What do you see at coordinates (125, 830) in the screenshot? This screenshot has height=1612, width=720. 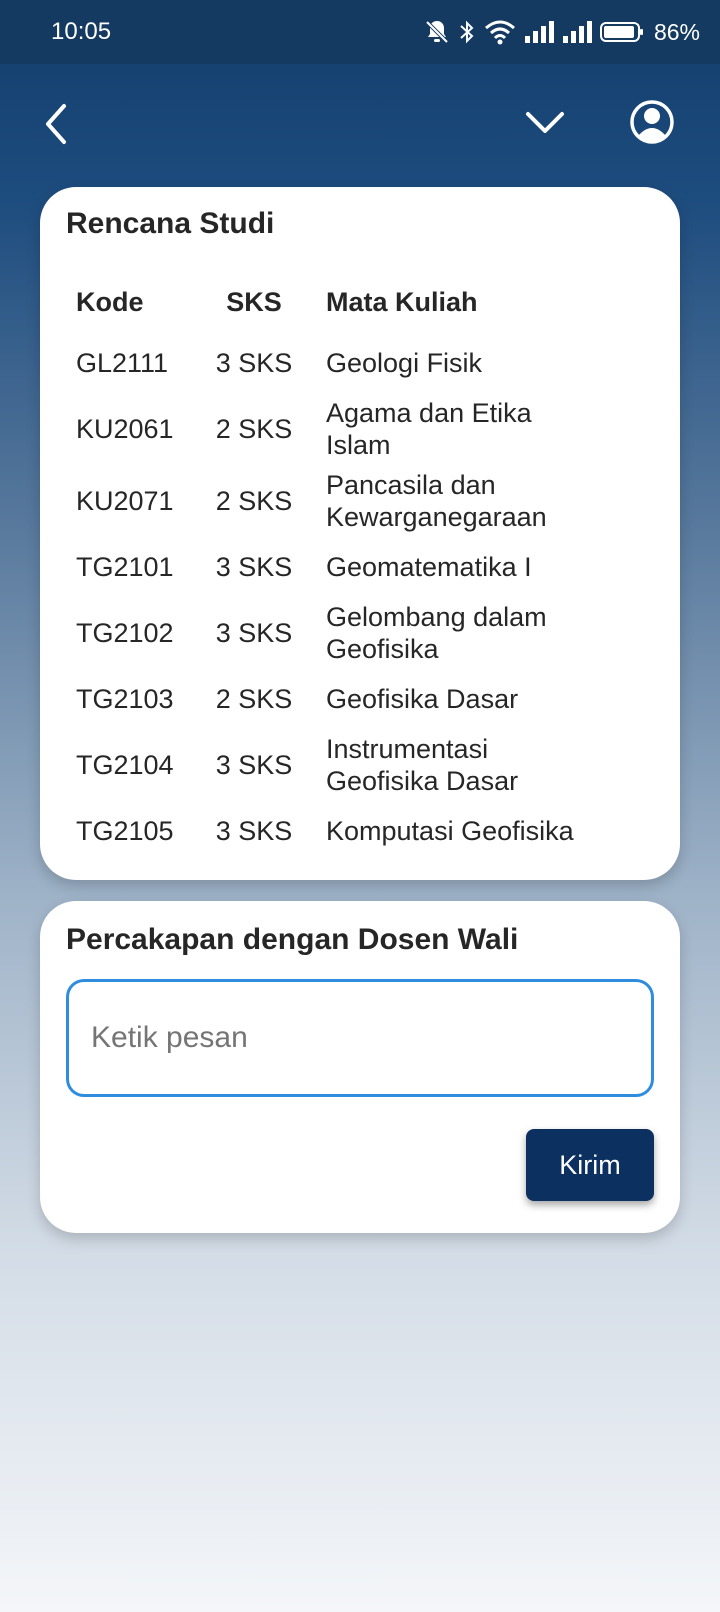 I see `course-code: TG2105` at bounding box center [125, 830].